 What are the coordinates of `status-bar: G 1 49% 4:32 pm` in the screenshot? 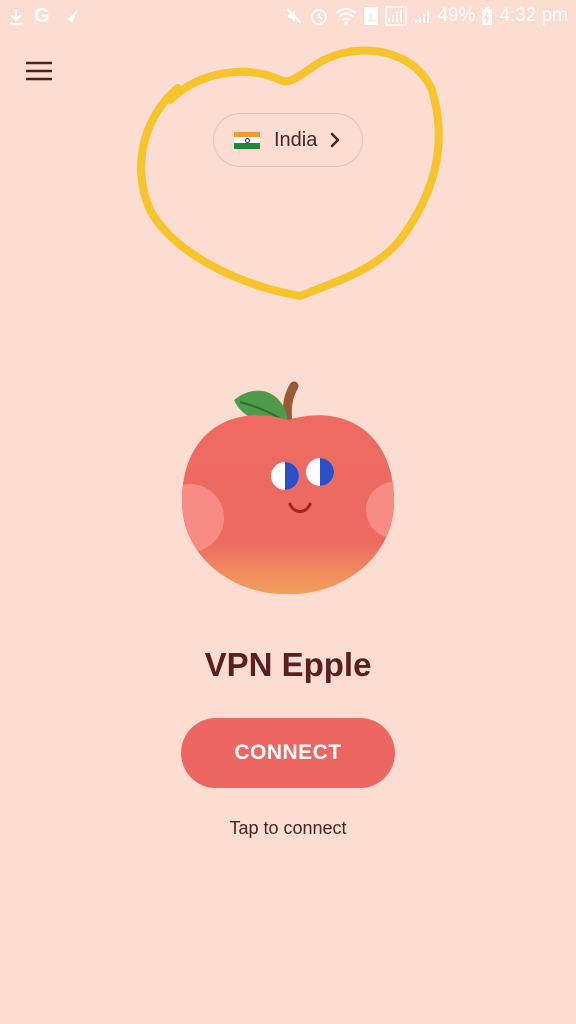 It's located at (288, 17).